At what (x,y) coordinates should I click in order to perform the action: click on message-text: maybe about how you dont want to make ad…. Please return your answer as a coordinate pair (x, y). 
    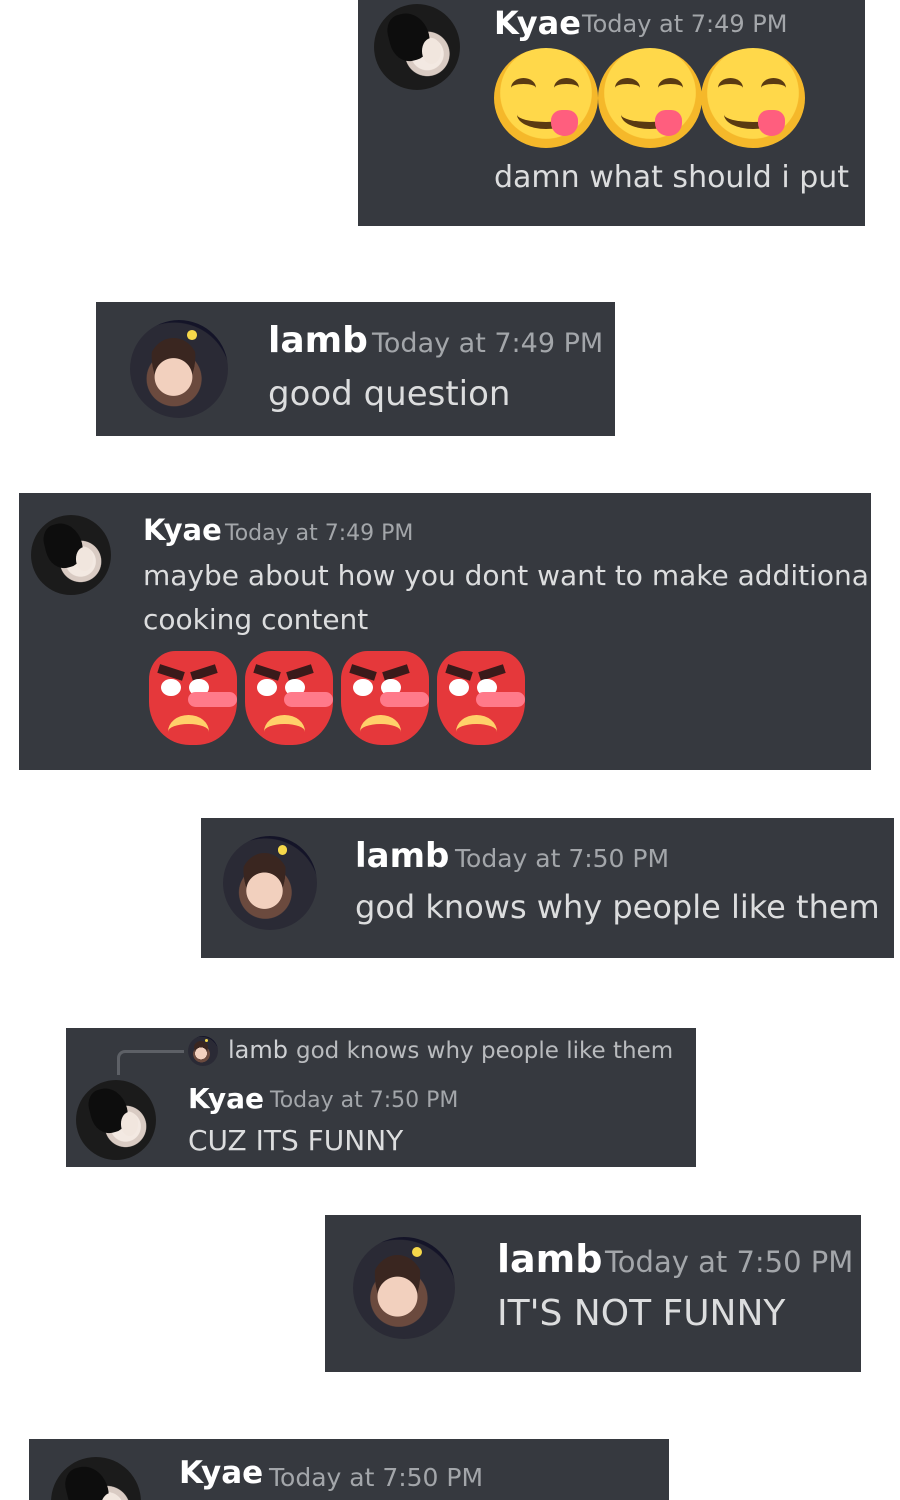
    Looking at the image, I should click on (507, 575).